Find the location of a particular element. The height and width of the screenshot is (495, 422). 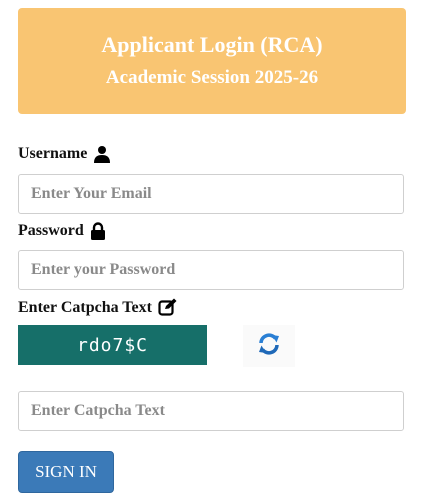

password-label: Password is located at coordinates (51, 230).